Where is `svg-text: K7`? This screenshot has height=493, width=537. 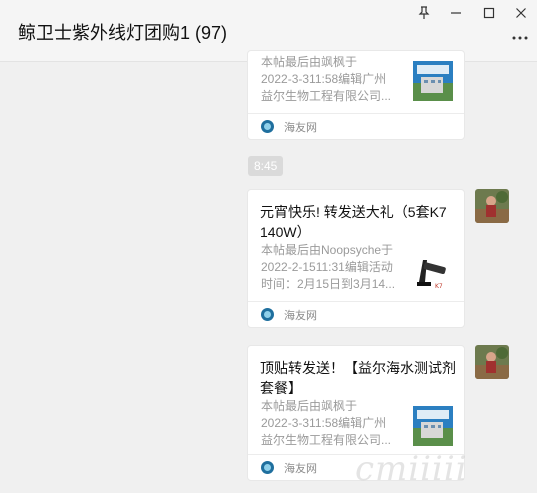
svg-text: K7 is located at coordinates (439, 286).